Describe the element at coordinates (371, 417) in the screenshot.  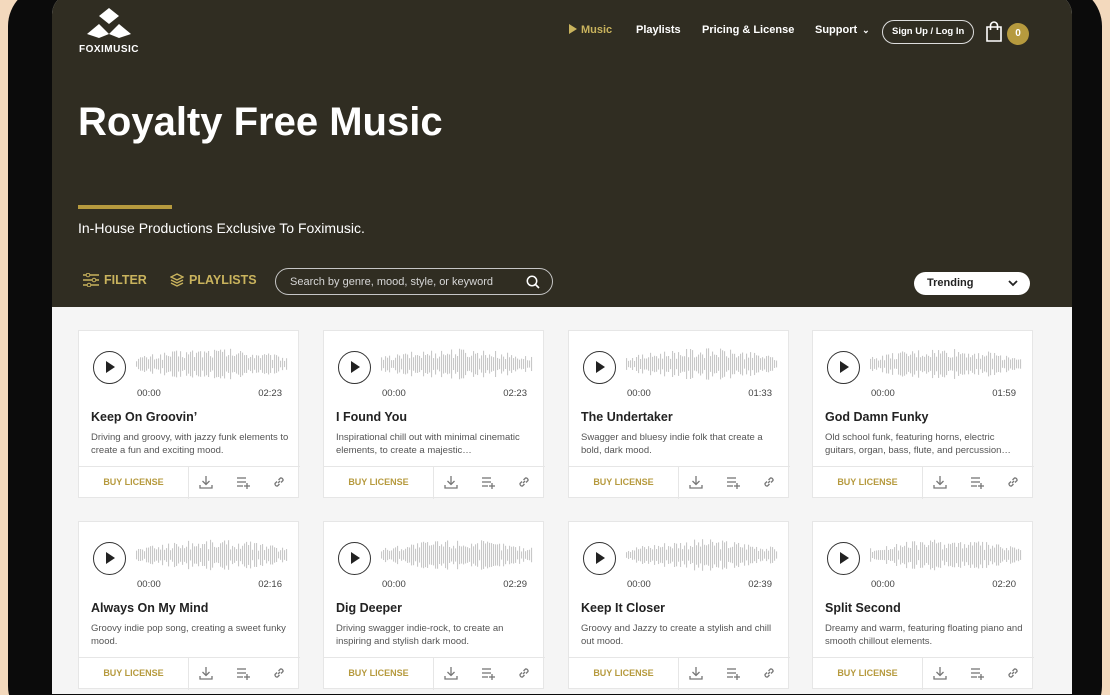
I see `track-title: I Found You` at that location.